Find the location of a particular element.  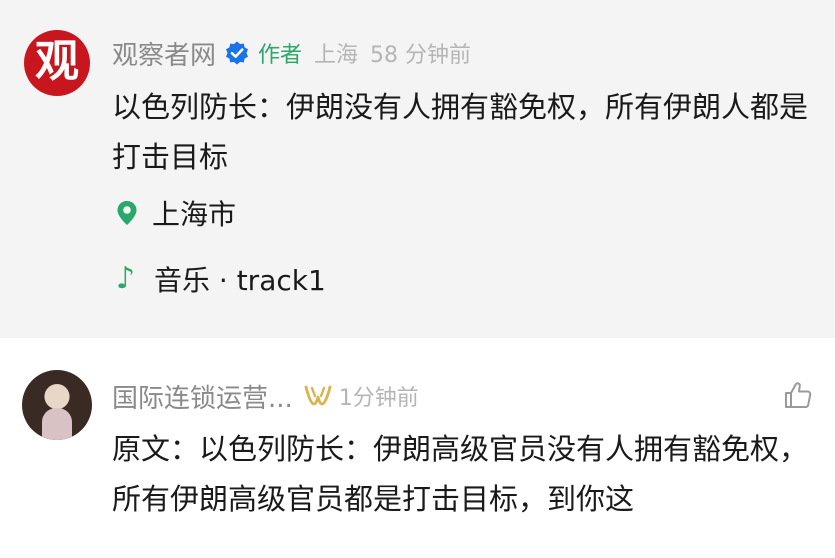

post-meta-row: 观察者网 作者 上海 58 分钟前 is located at coordinates (292, 53).